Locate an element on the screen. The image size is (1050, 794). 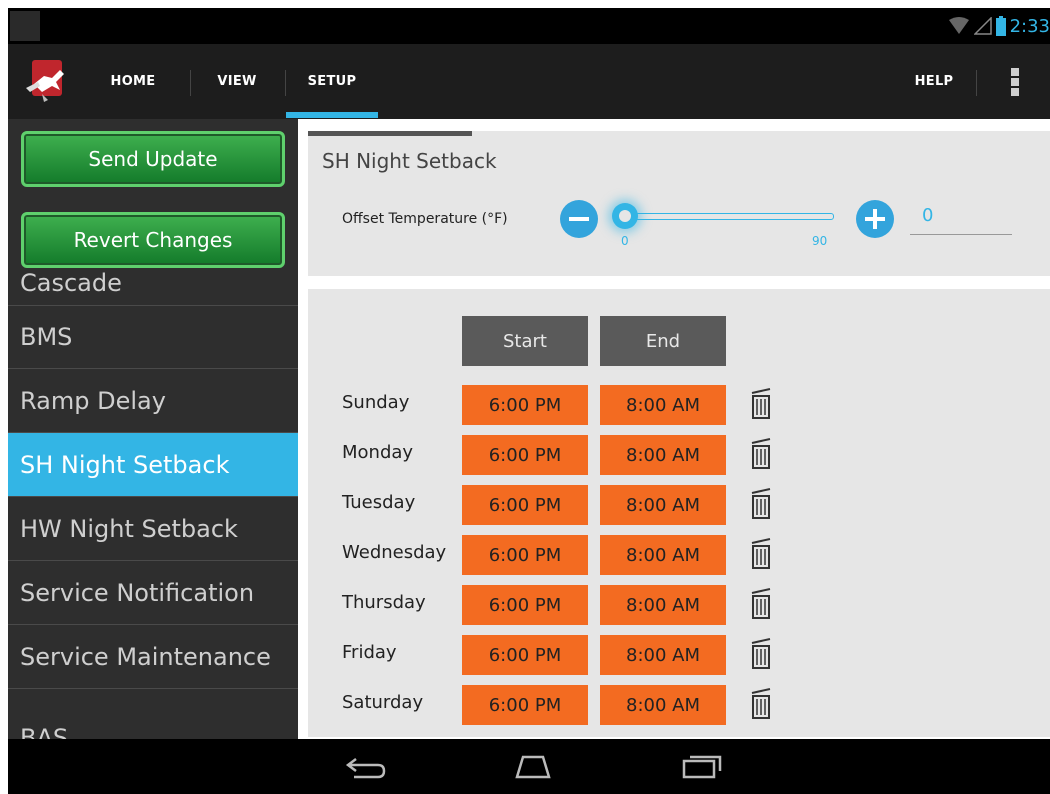
day-label: Thursday is located at coordinates (384, 602).